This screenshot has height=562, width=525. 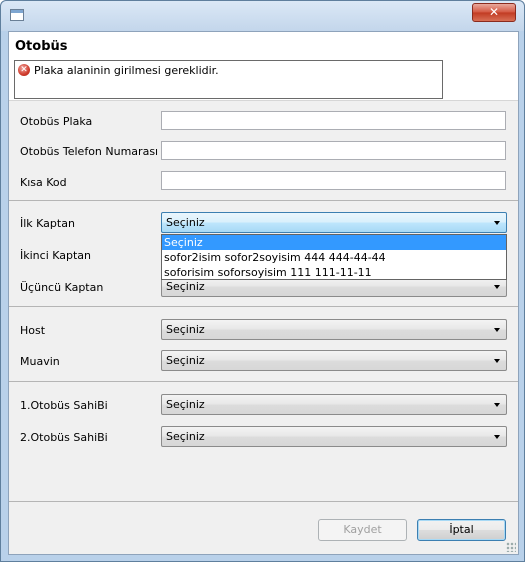 I want to click on save-button: Kaydet, so click(x=362, y=530).